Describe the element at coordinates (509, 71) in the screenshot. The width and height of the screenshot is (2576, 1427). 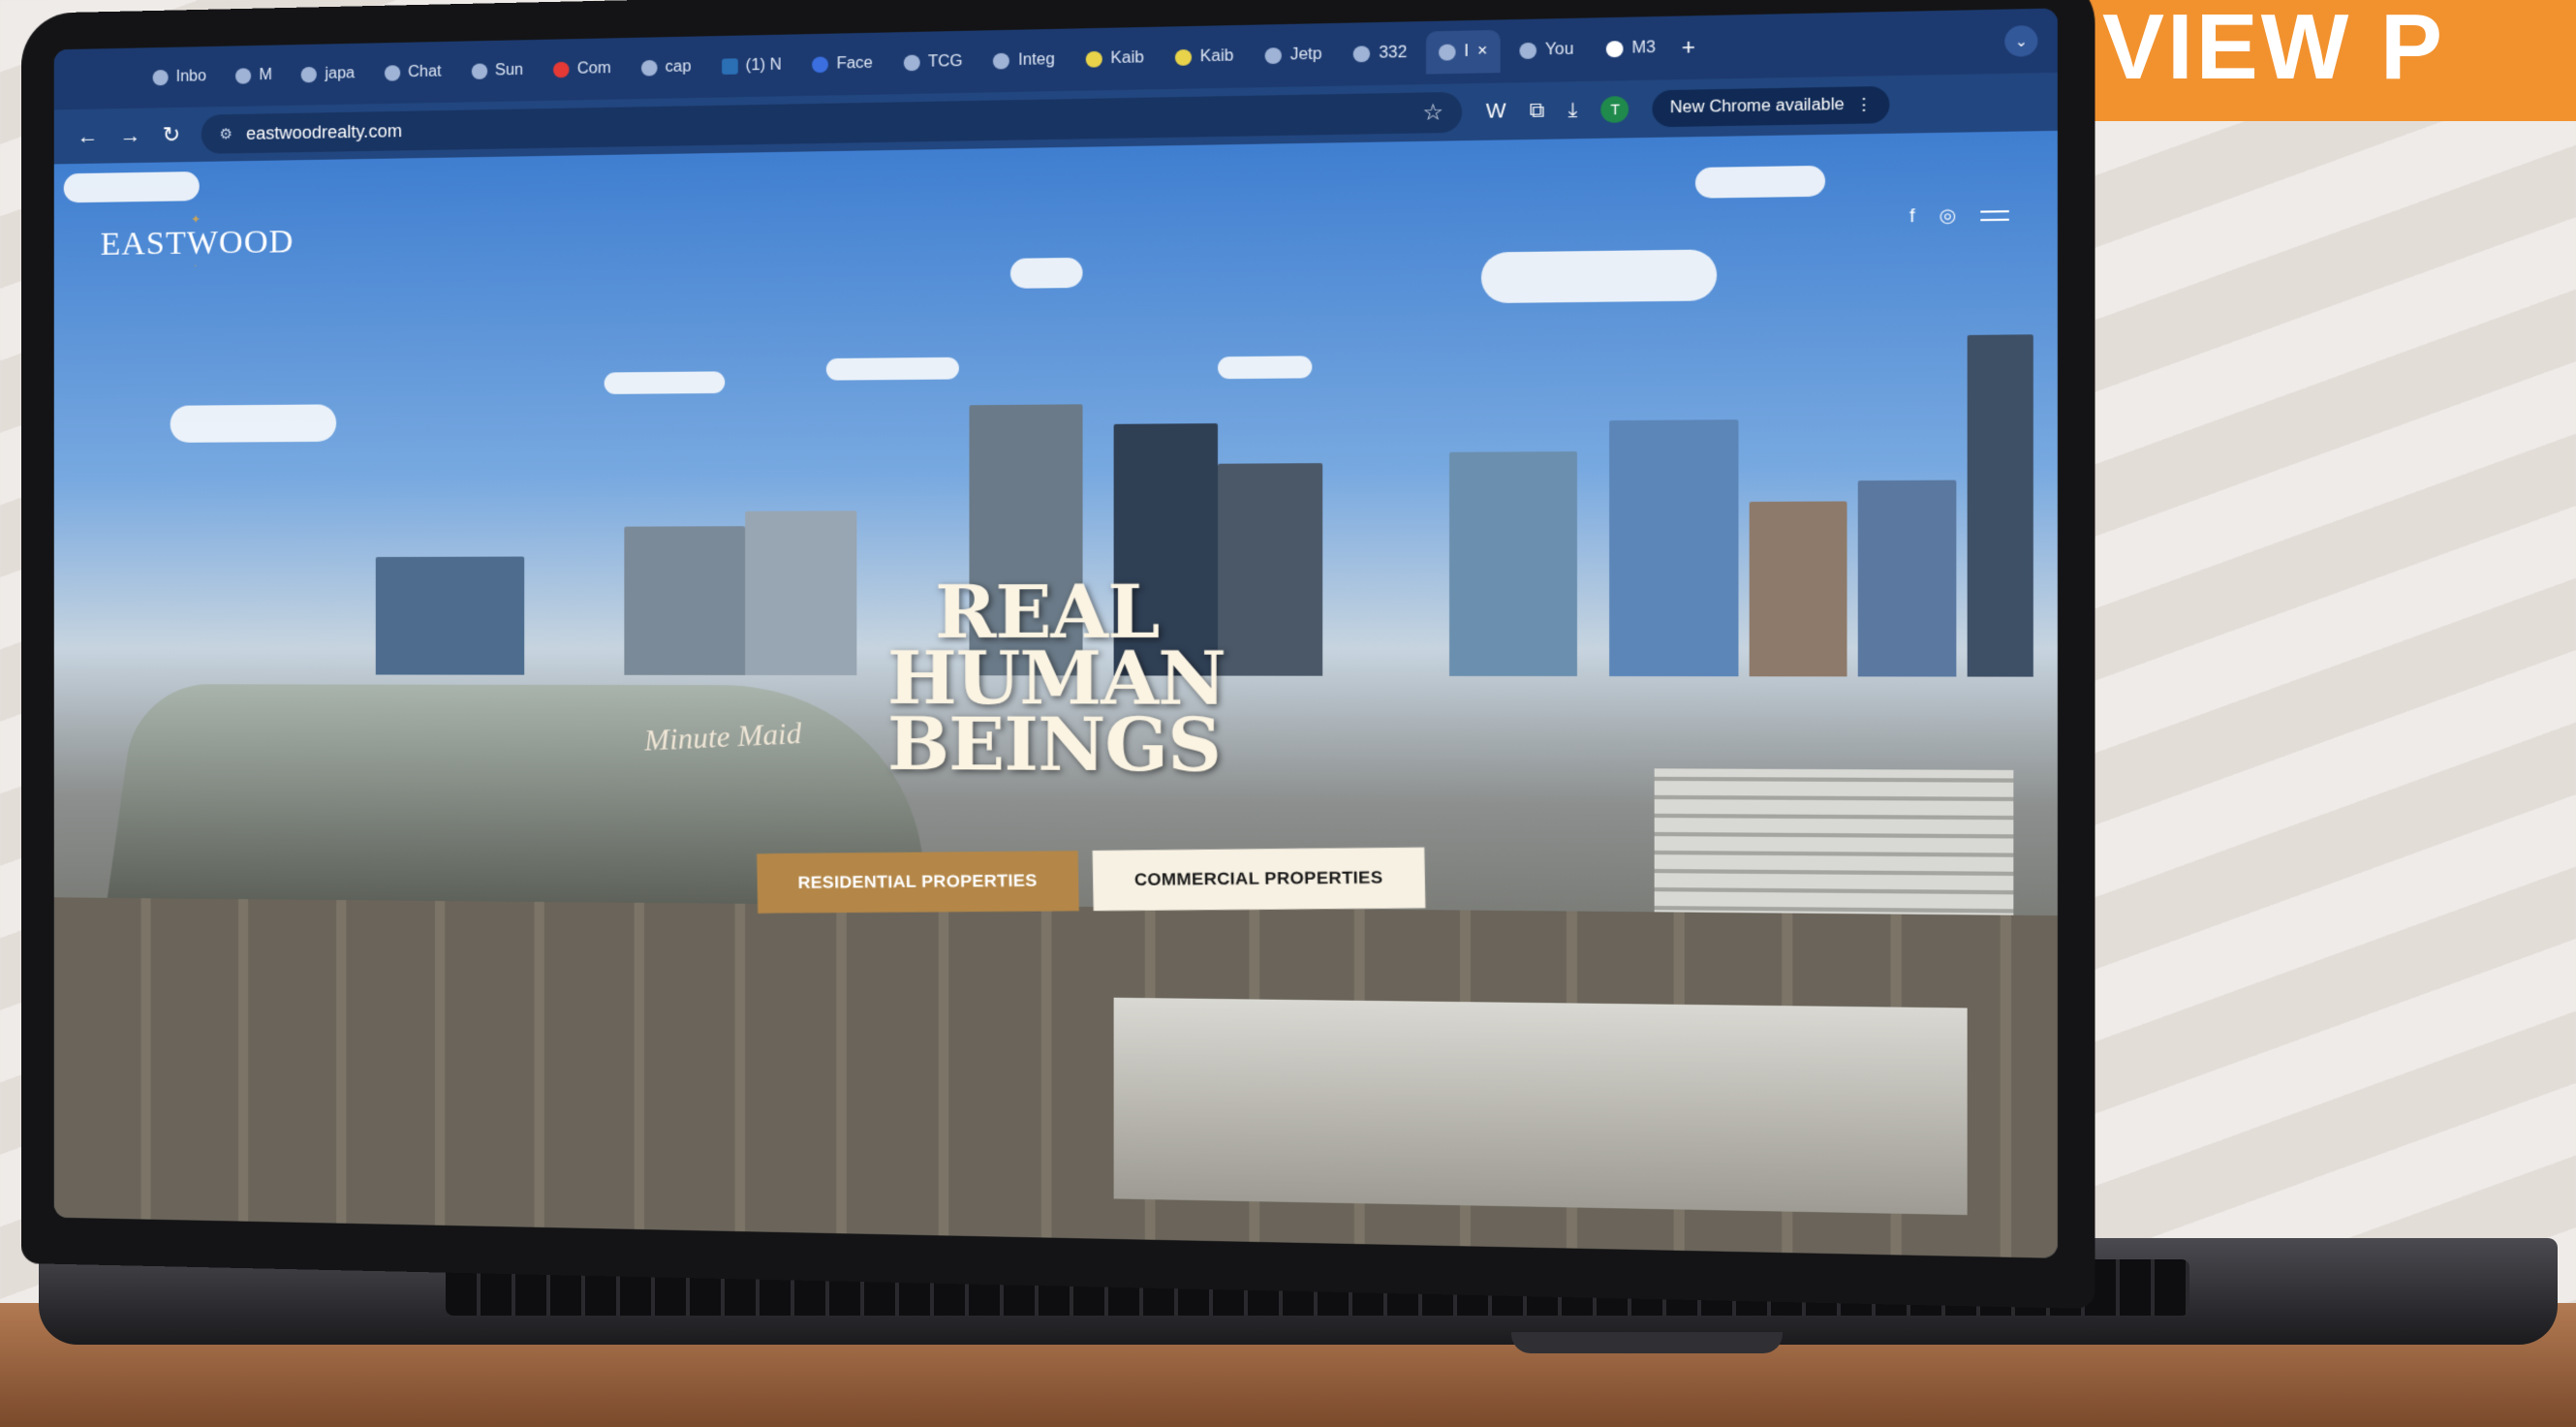
I see `tab-label: Sun` at that location.